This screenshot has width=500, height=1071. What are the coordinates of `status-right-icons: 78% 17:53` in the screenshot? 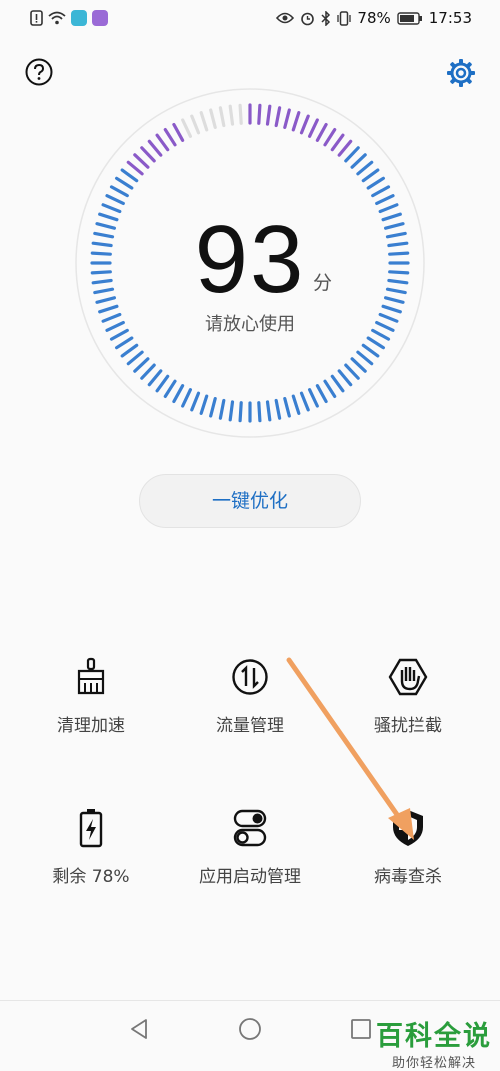 It's located at (374, 18).